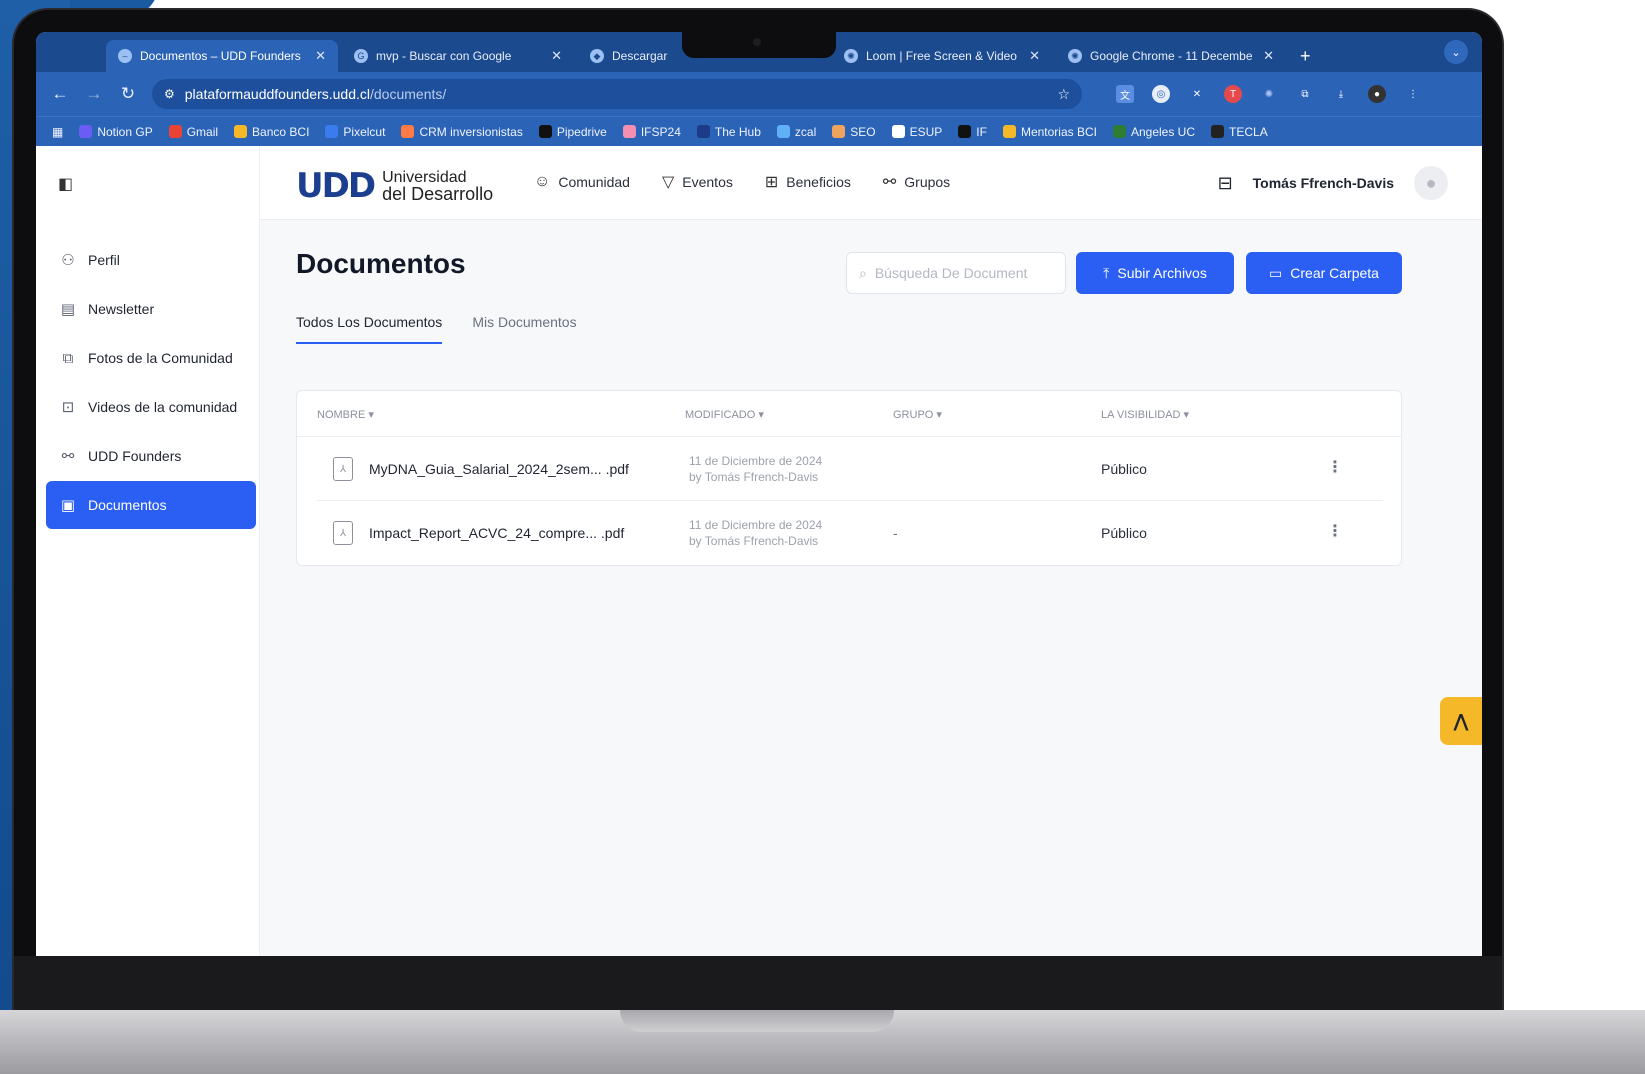 The image size is (1645, 1074). Describe the element at coordinates (754, 541) in the screenshot. I see `modified-by: by Tomás Ffrench-Davis` at that location.